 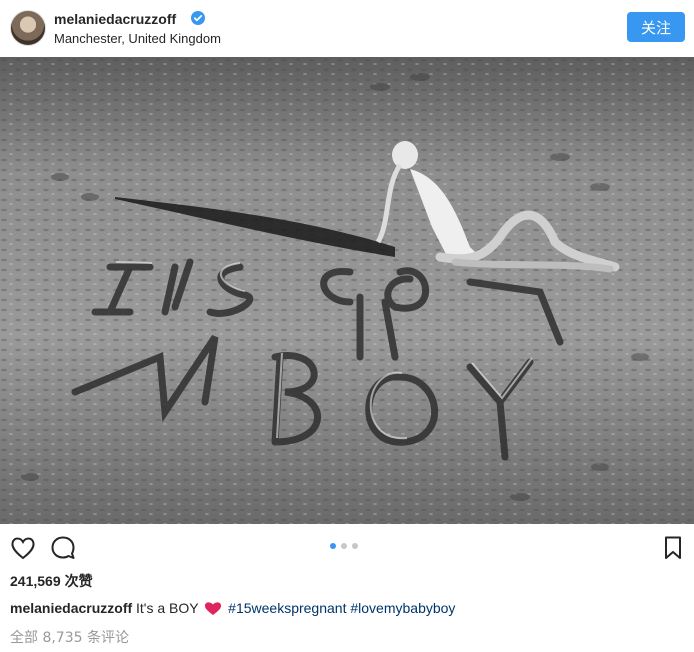 I want to click on hashtag-link: #15weekspregnant, so click(x=287, y=608).